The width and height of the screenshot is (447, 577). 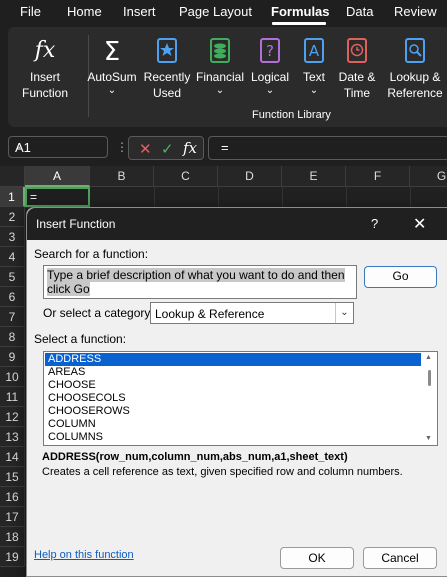 What do you see at coordinates (357, 75) in the screenshot?
I see `date-time-button: Date & Time` at bounding box center [357, 75].